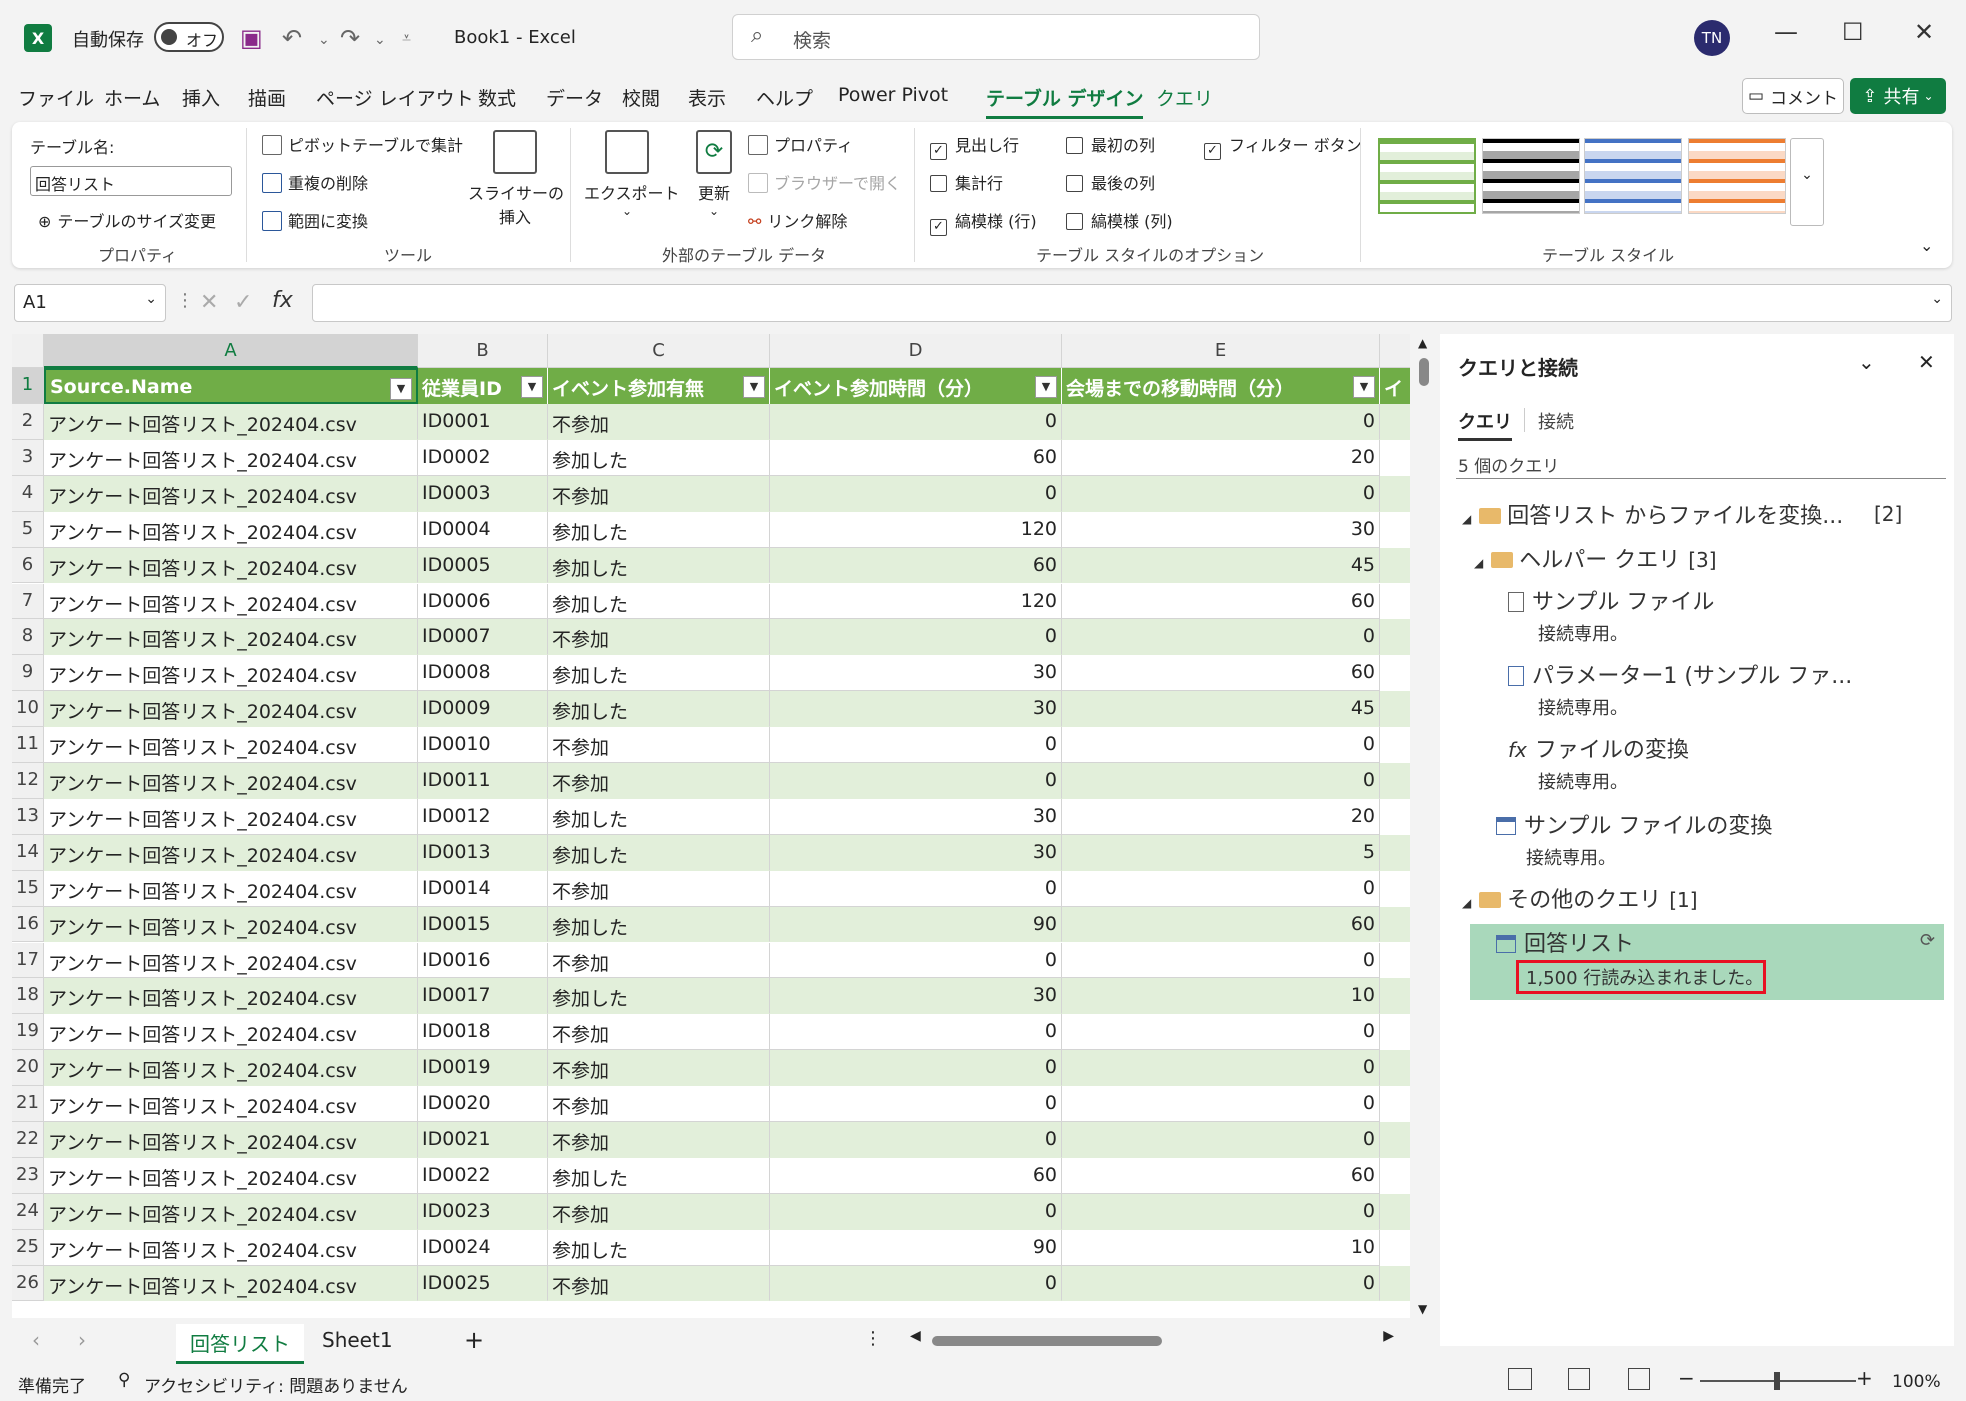  What do you see at coordinates (483, 422) in the screenshot?
I see `cell-employee-id: ID0001` at bounding box center [483, 422].